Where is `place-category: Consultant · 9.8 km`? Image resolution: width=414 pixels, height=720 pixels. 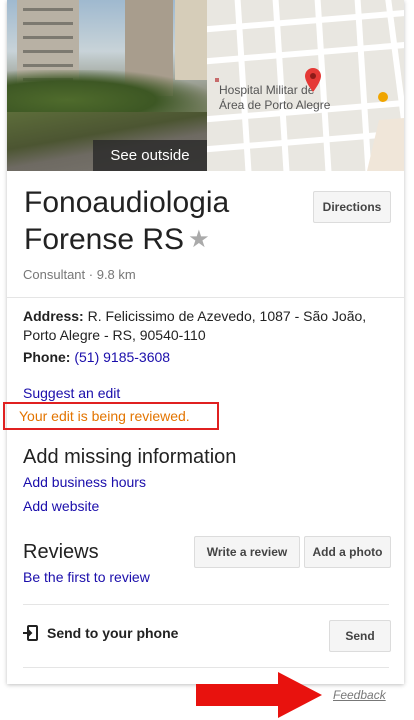
place-category: Consultant · 9.8 km is located at coordinates (79, 274).